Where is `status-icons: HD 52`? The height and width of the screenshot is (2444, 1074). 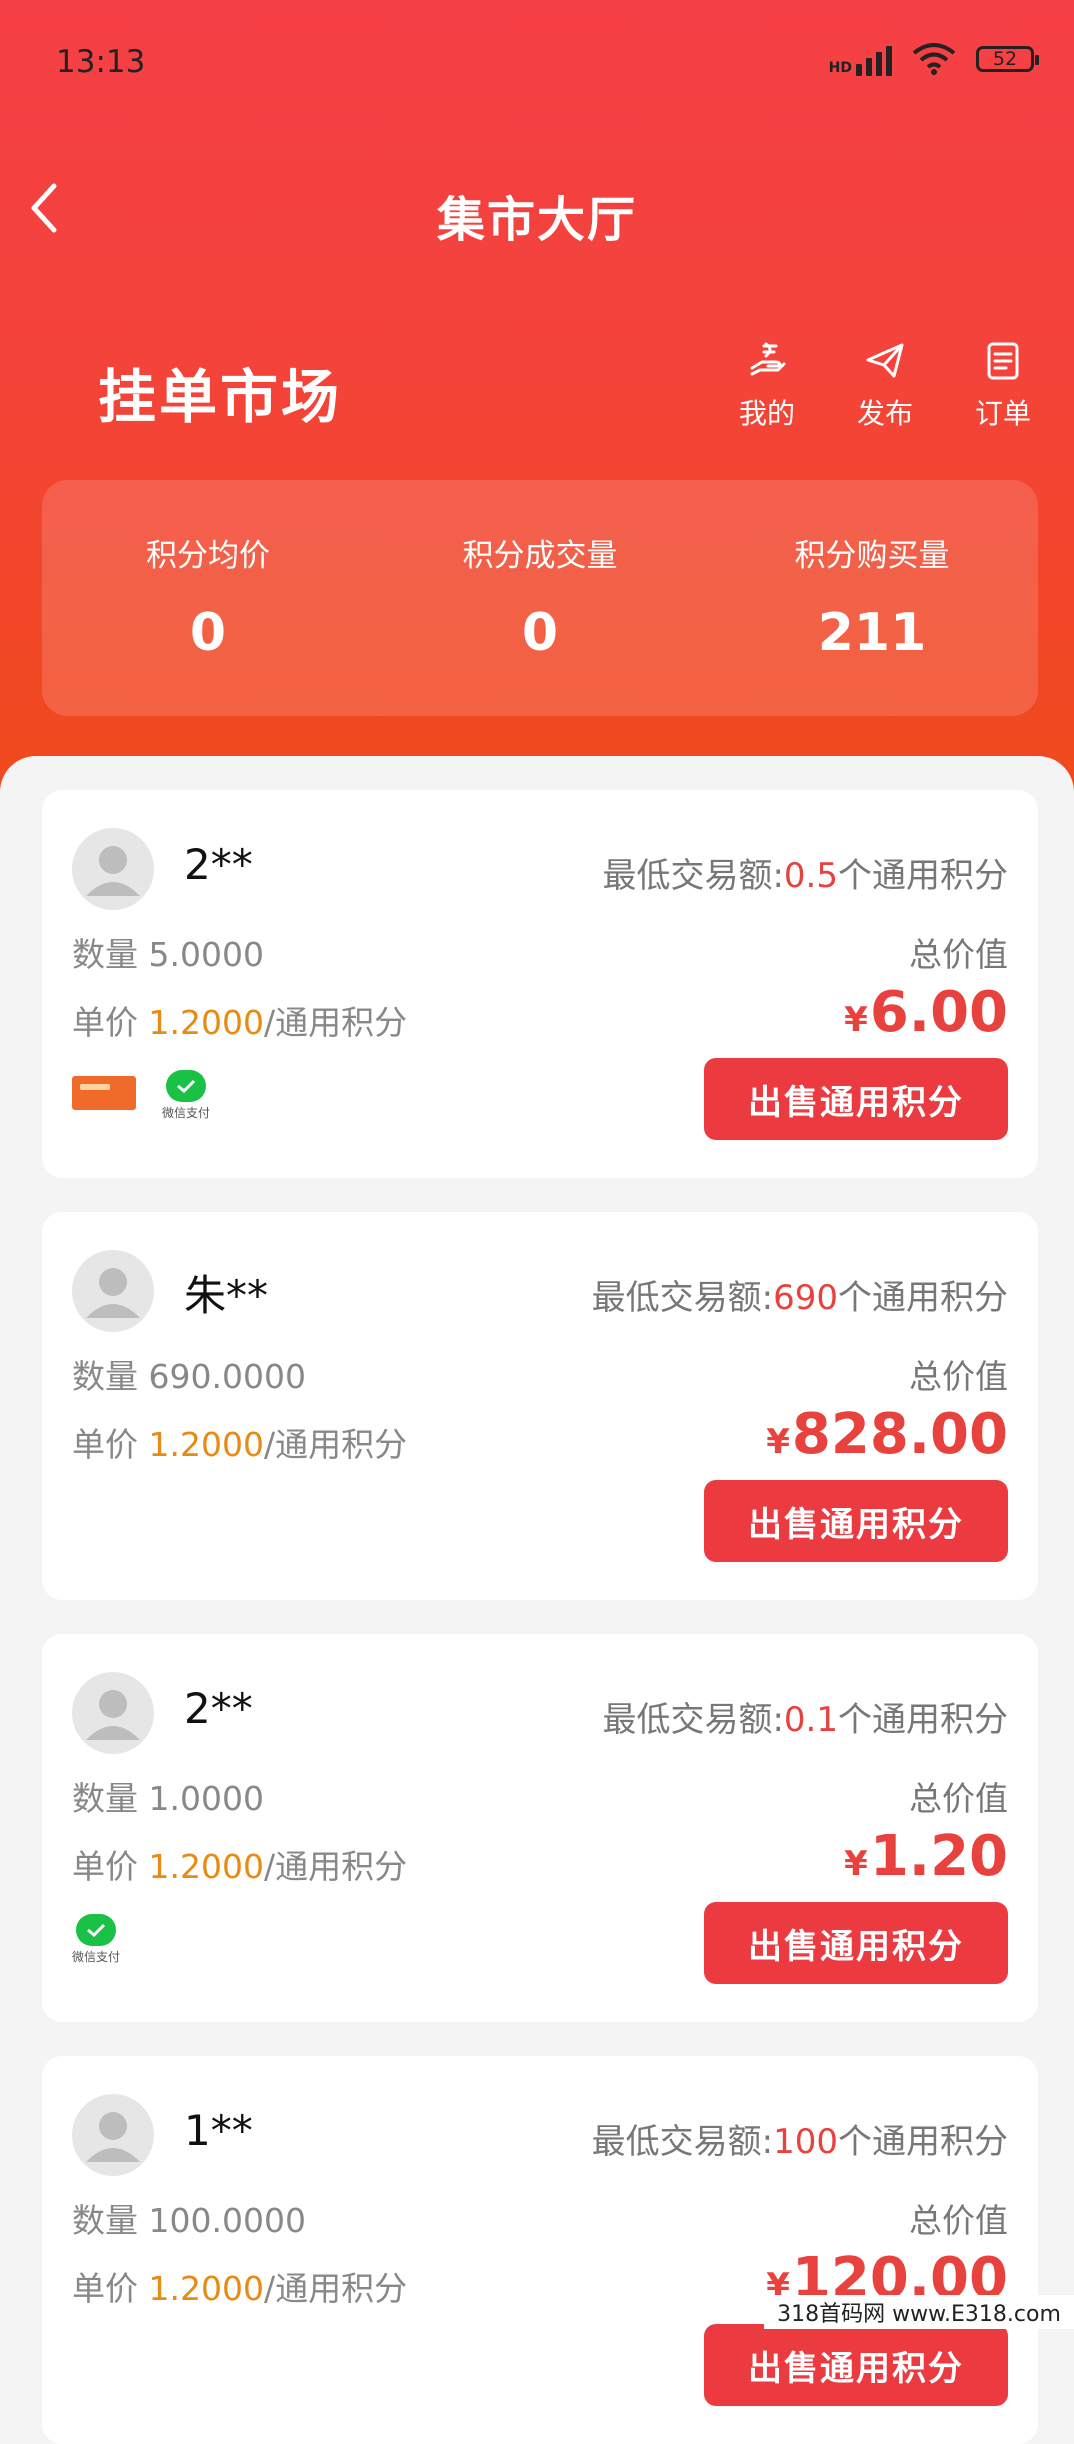 status-icons: HD 52 is located at coordinates (934, 59).